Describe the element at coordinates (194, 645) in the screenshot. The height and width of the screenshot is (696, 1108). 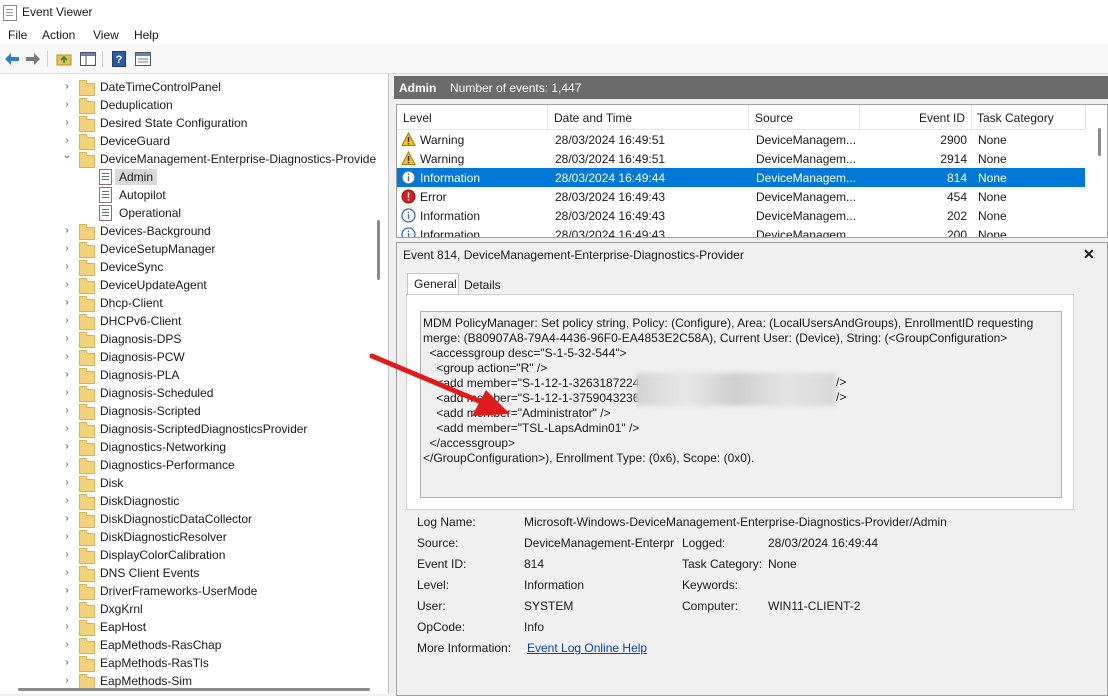
I see `tree-item: › EapMethods-RasChap` at that location.